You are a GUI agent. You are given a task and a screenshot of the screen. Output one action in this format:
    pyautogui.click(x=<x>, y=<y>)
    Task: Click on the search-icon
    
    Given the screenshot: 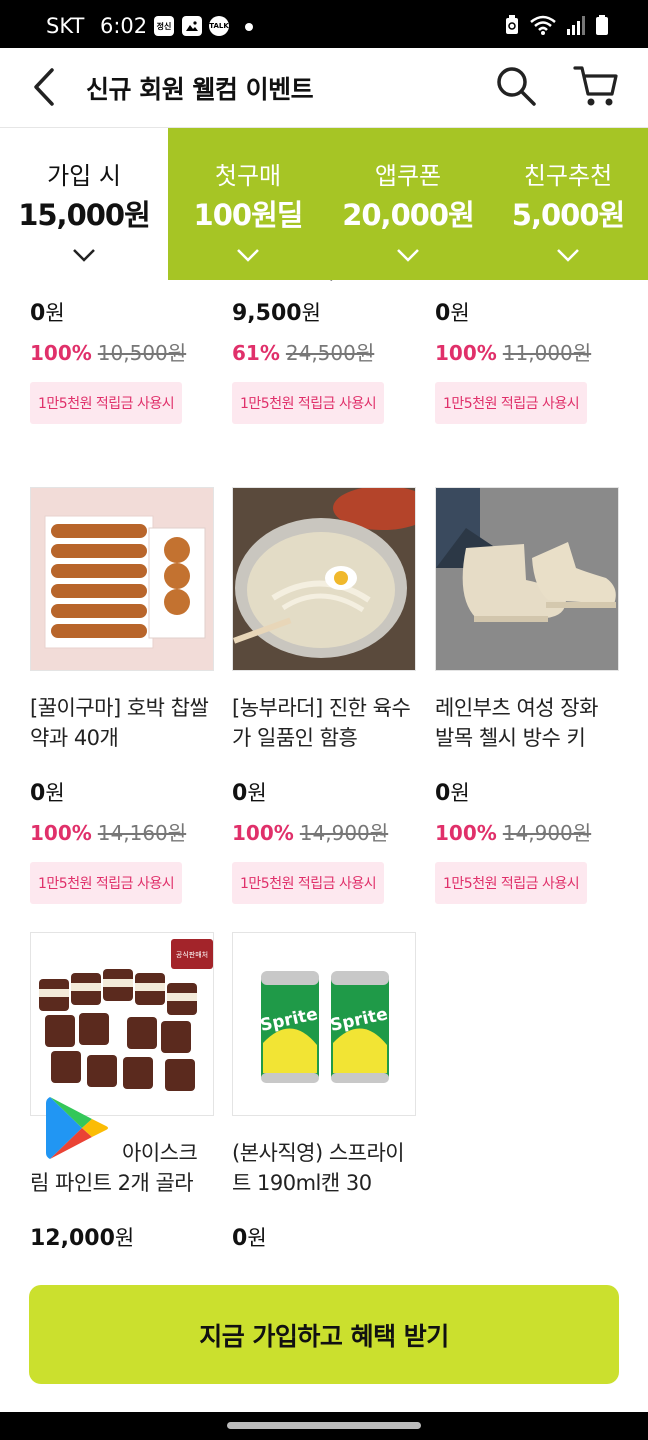 What is the action you would take?
    pyautogui.click(x=516, y=86)
    